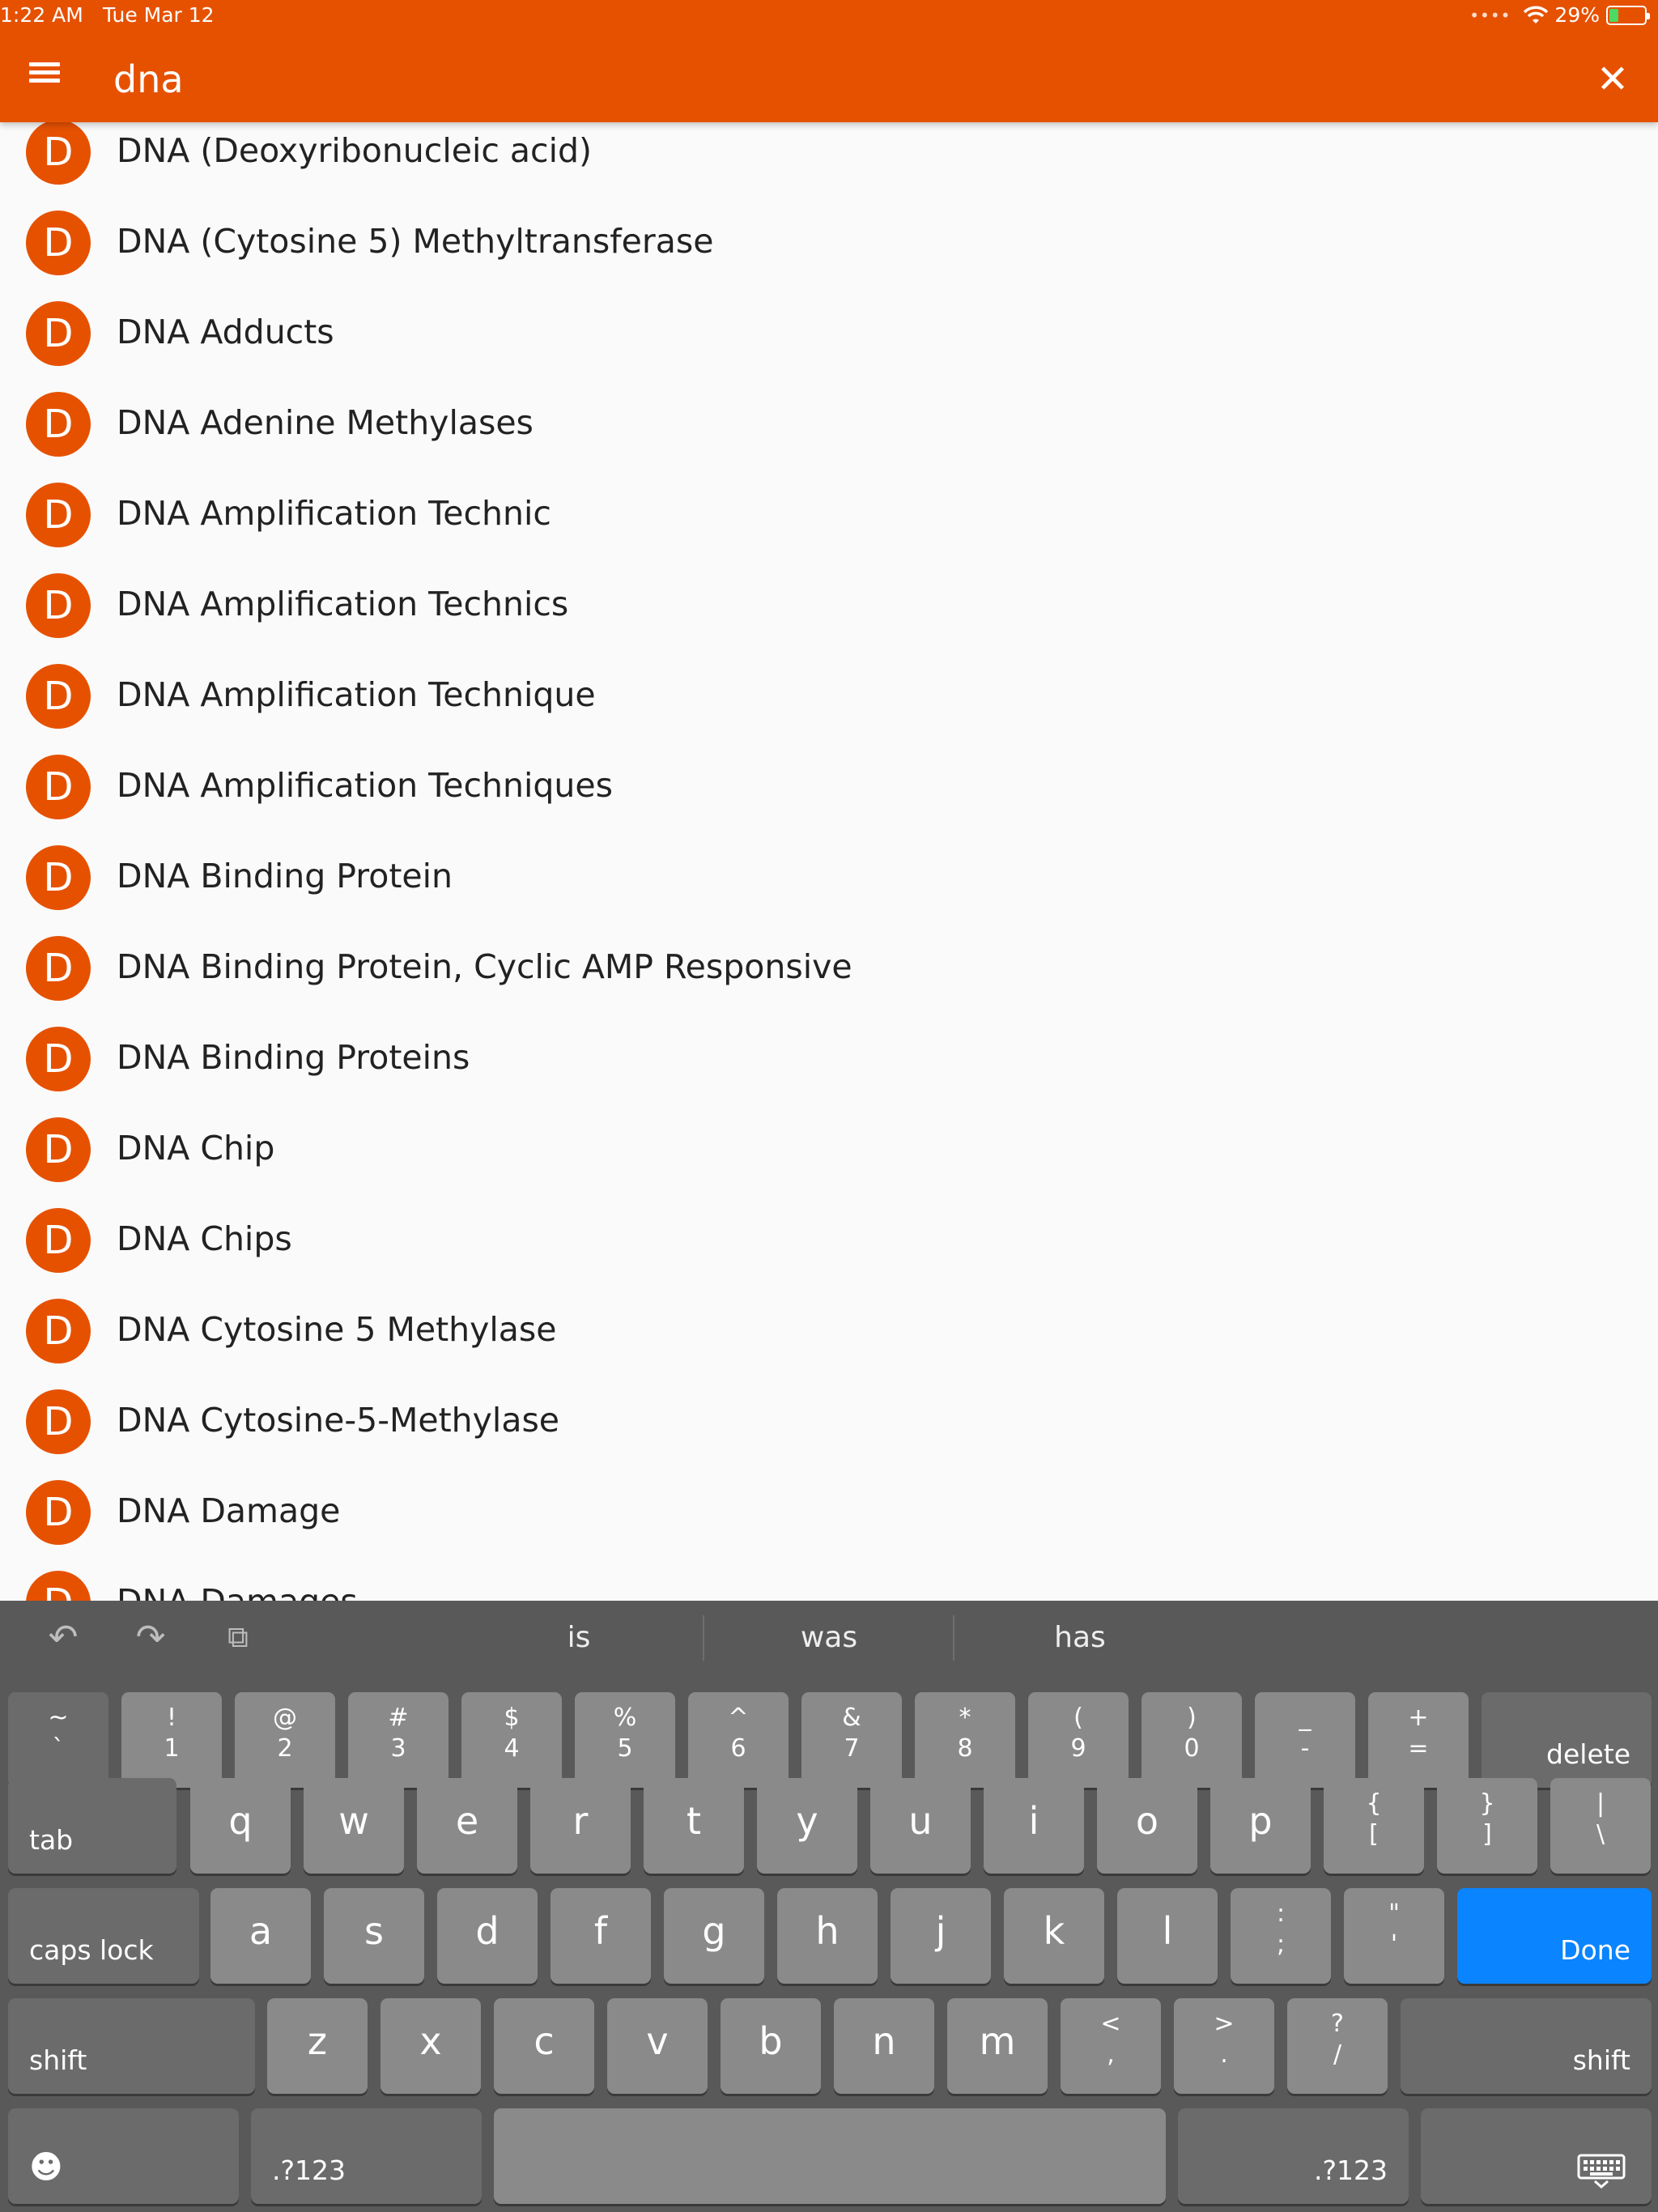  Describe the element at coordinates (829, 606) in the screenshot. I see `list-item: D DNA Amplification Technics` at that location.